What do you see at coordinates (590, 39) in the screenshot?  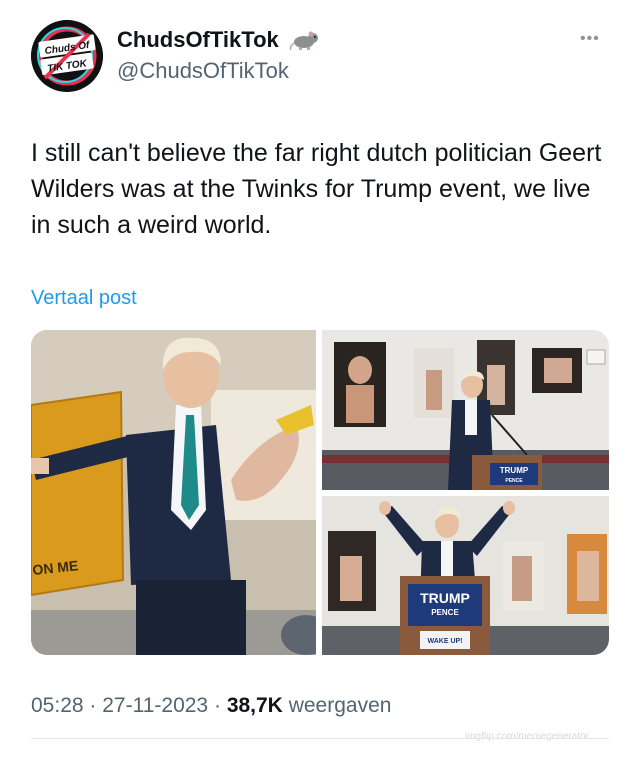 I see `more-options-icon: •••` at bounding box center [590, 39].